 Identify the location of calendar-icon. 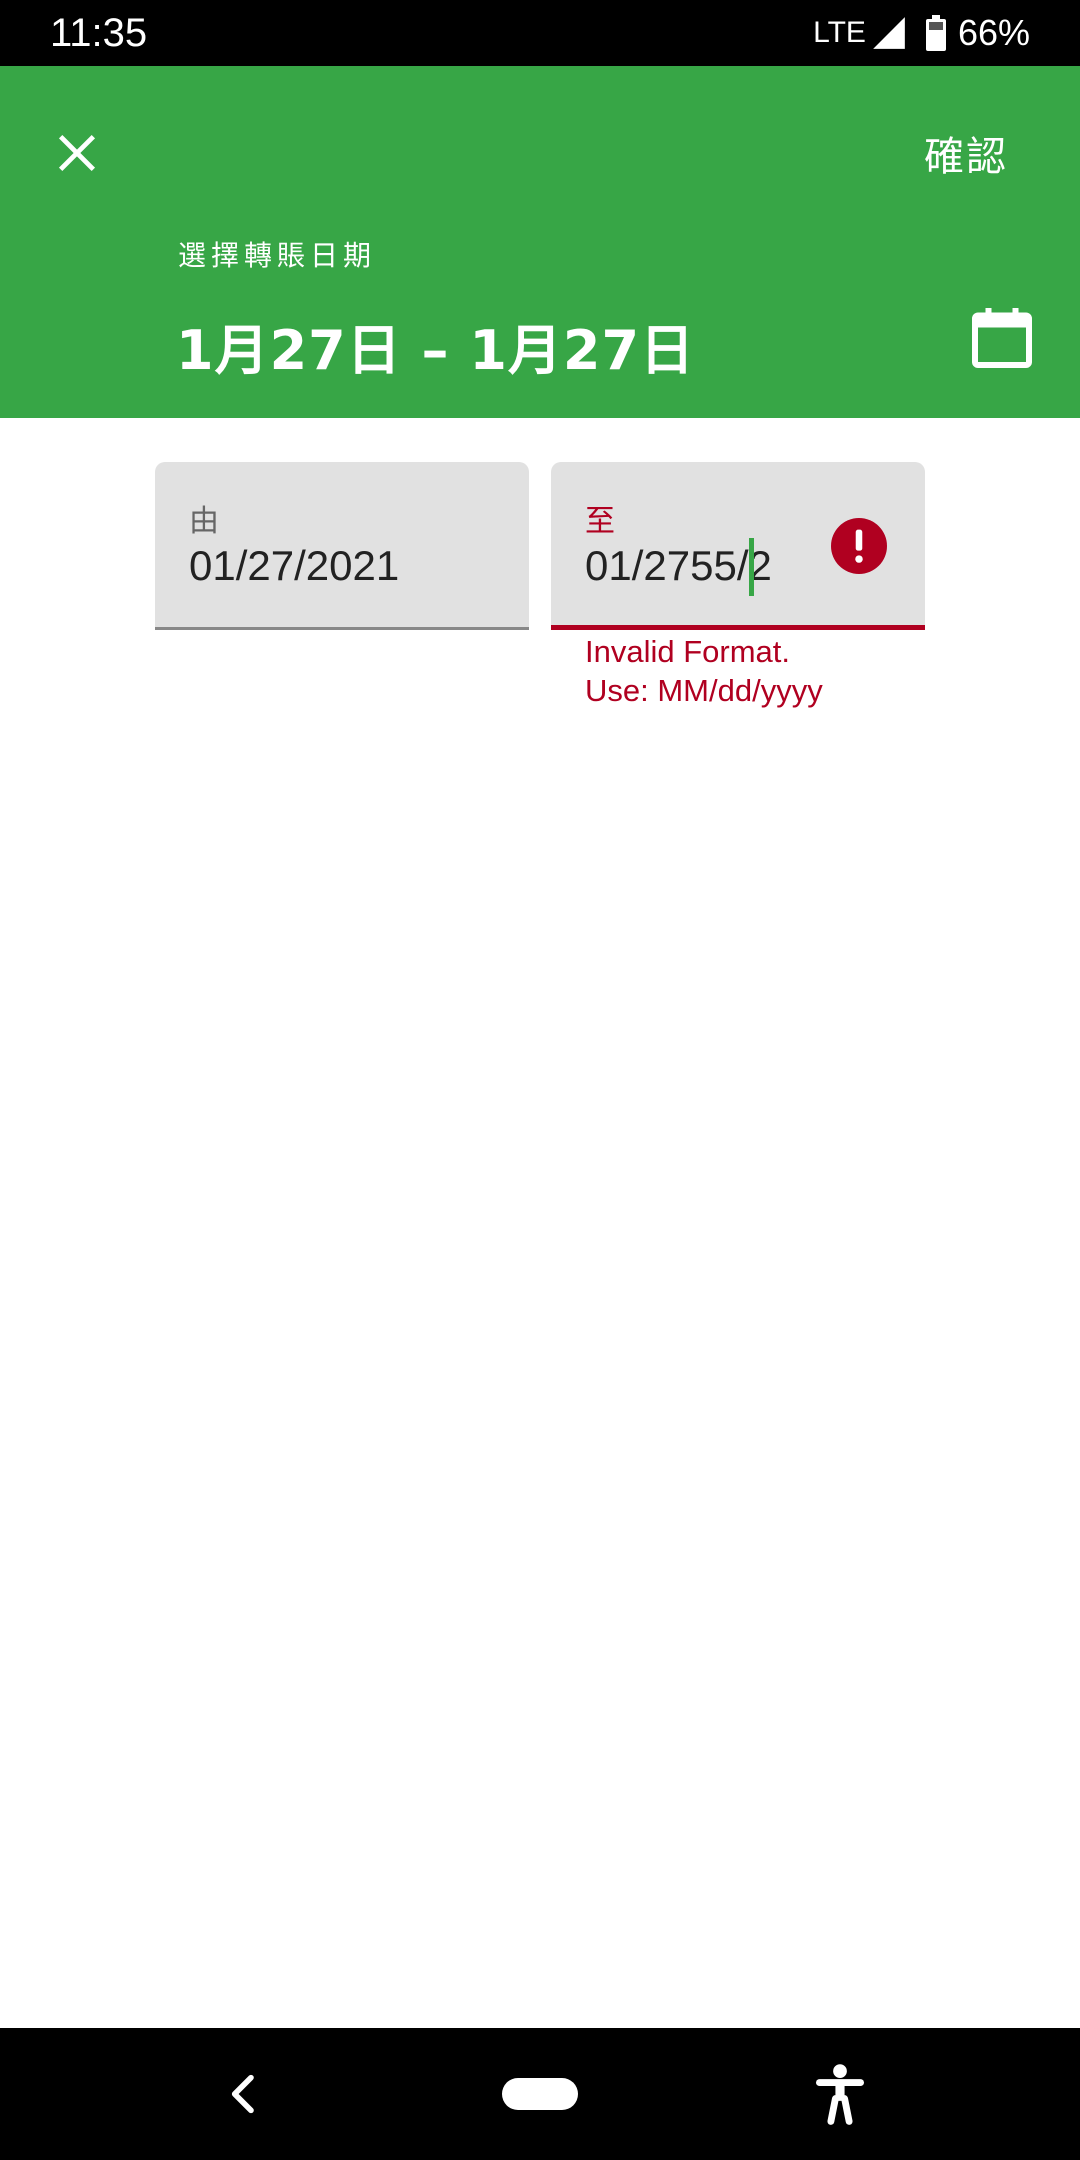
(1002, 338).